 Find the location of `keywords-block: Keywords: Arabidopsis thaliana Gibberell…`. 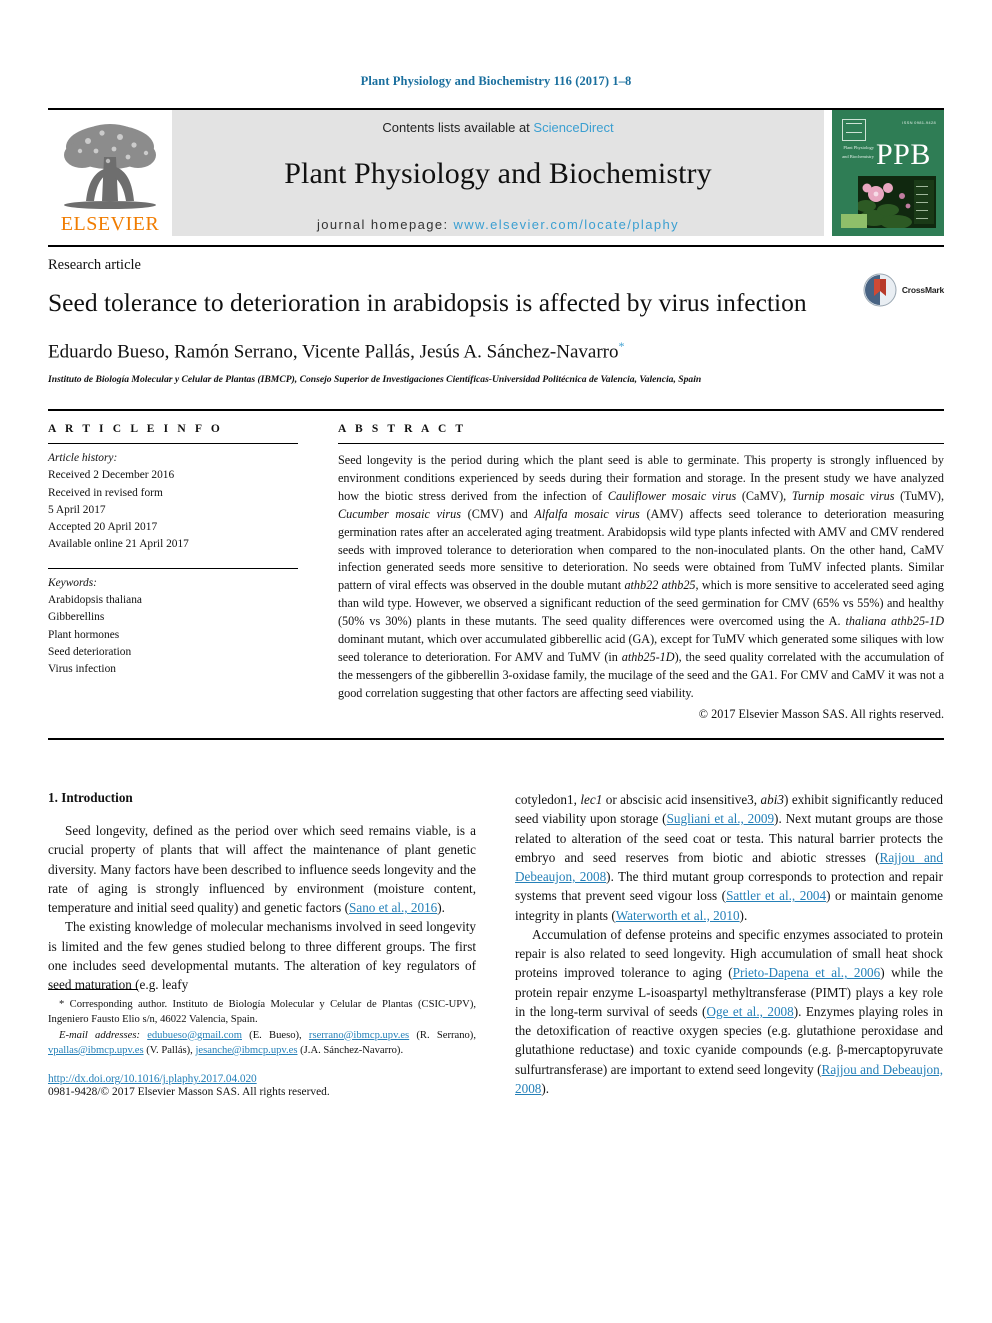

keywords-block: Keywords: Arabidopsis thaliana Gibberell… is located at coordinates (173, 627).